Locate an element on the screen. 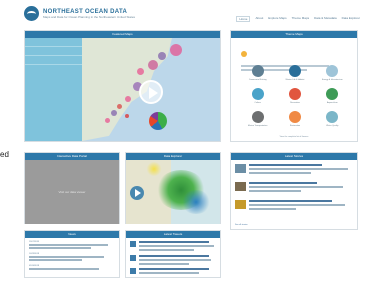 This screenshot has height=284, width=367. culture-icon is located at coordinates (257, 94).